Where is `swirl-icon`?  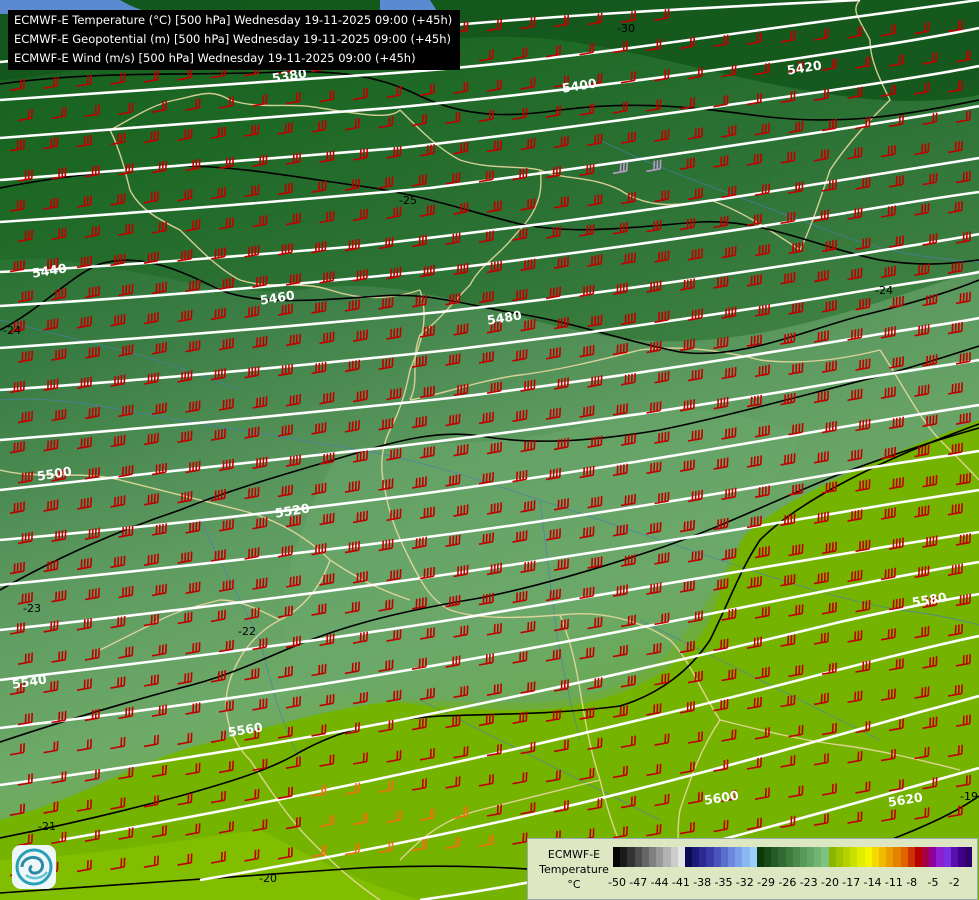 swirl-icon is located at coordinates (34, 867).